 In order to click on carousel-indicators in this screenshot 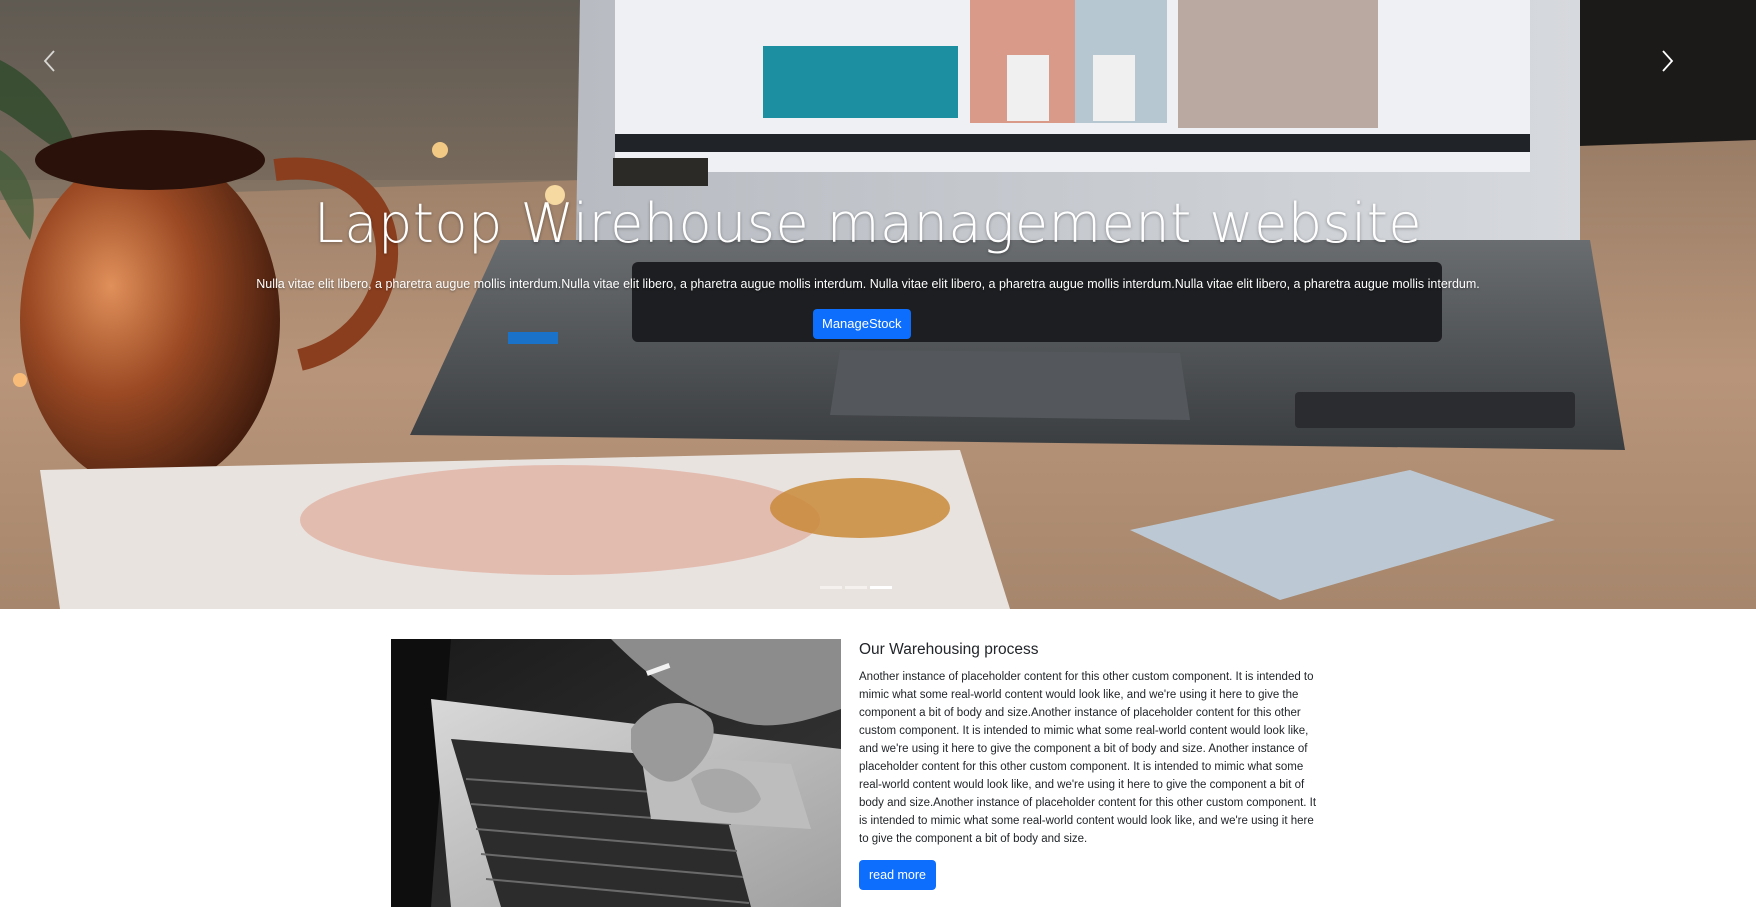, I will do `click(856, 587)`.